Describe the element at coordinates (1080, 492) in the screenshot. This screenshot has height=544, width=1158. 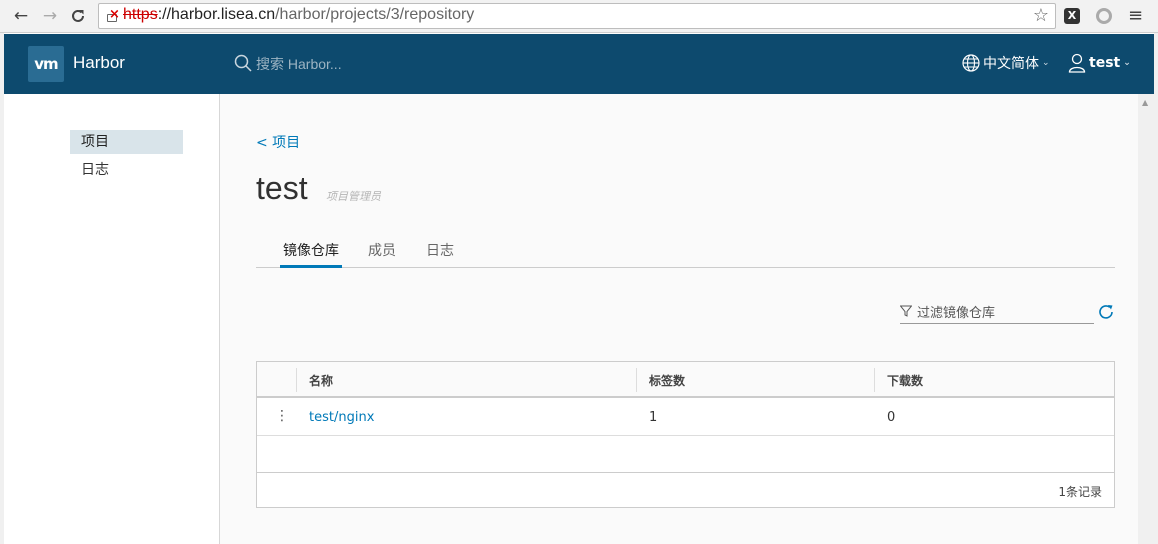
I see `record-count: 1条记录` at that location.